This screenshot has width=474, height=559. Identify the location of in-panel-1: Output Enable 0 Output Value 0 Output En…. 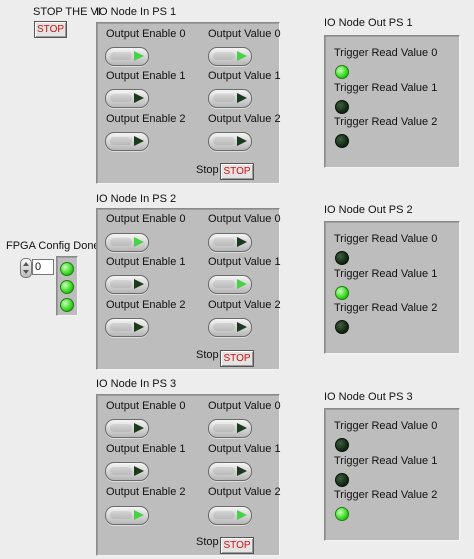
(188, 103).